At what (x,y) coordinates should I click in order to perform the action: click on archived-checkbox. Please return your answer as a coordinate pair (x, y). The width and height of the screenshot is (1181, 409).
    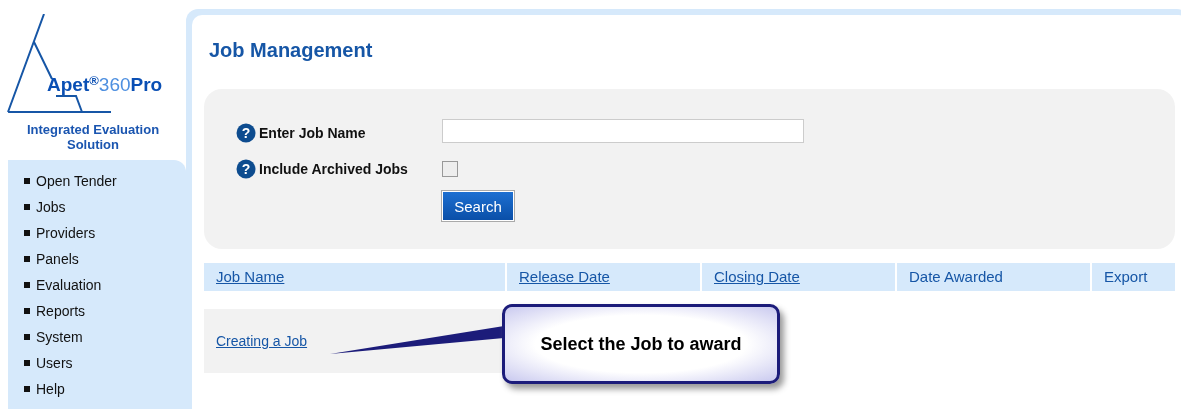
    Looking at the image, I should click on (450, 169).